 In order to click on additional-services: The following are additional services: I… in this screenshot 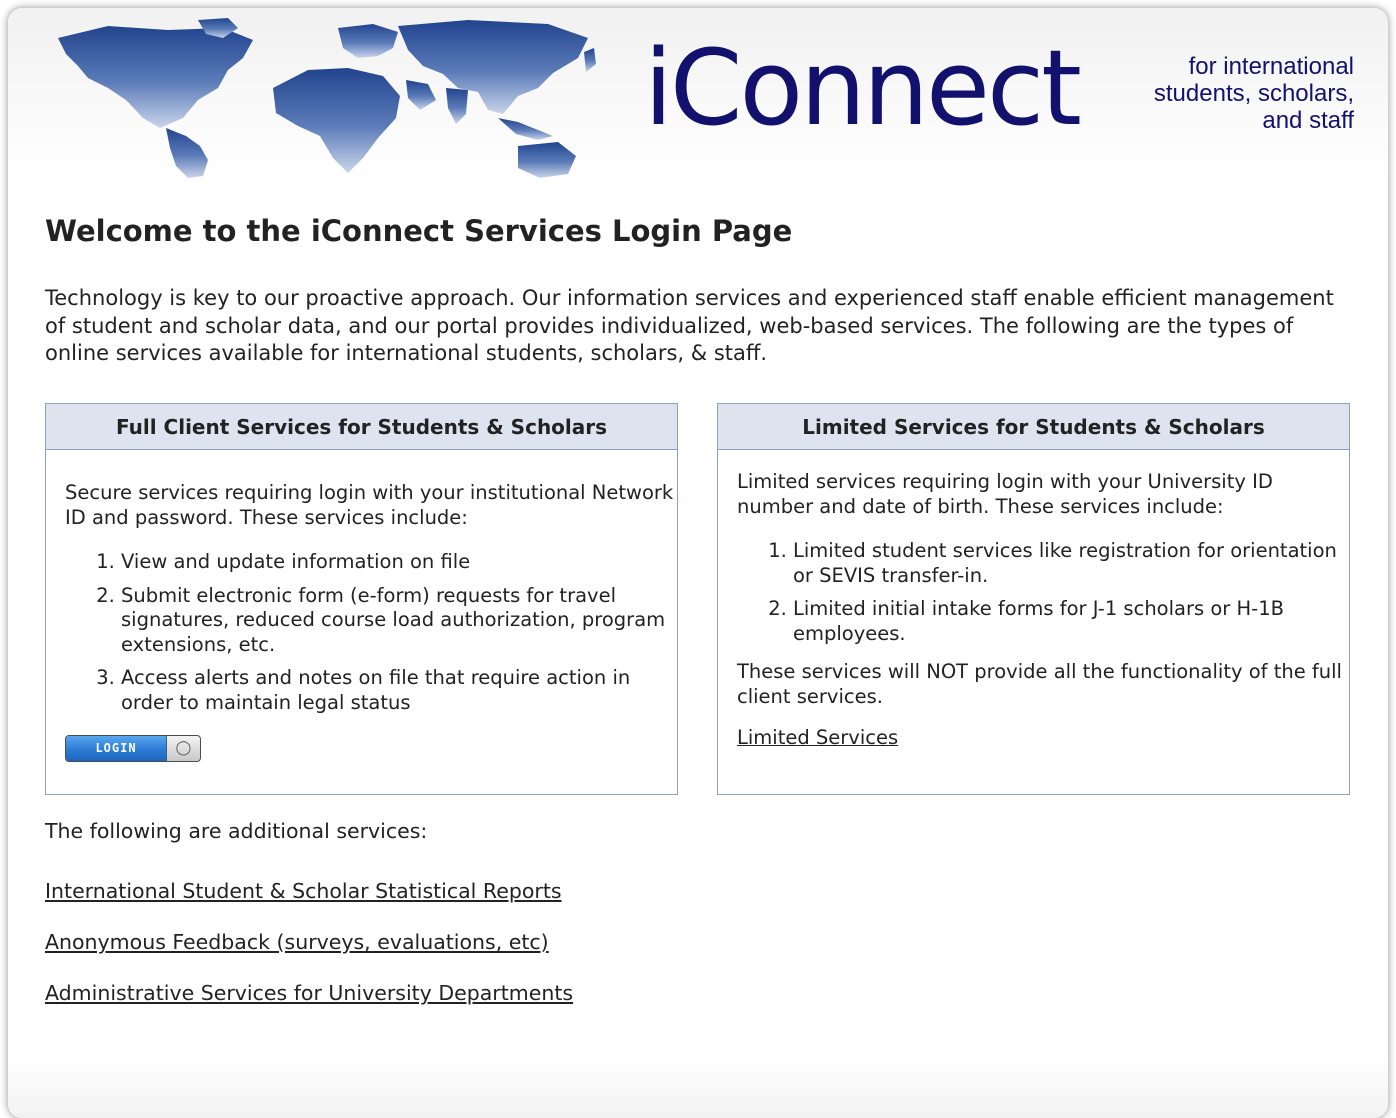, I will do `click(495, 924)`.